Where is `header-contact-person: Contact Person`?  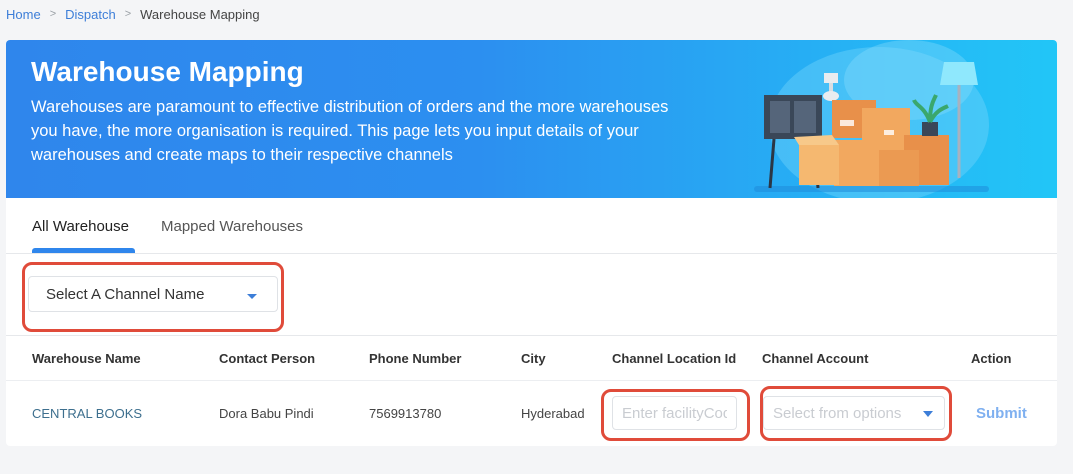
header-contact-person: Contact Person is located at coordinates (267, 358).